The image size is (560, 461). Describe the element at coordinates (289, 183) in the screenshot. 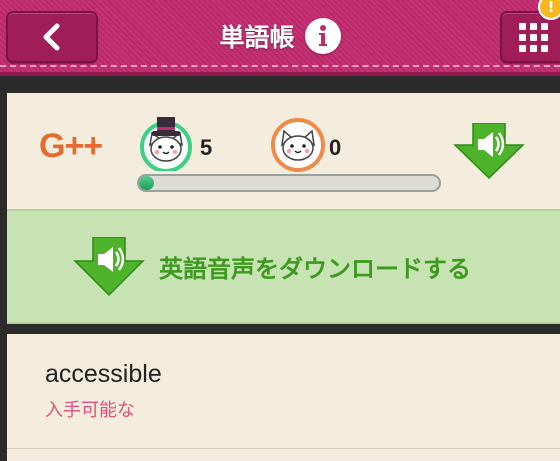

I see `progress-bar` at that location.